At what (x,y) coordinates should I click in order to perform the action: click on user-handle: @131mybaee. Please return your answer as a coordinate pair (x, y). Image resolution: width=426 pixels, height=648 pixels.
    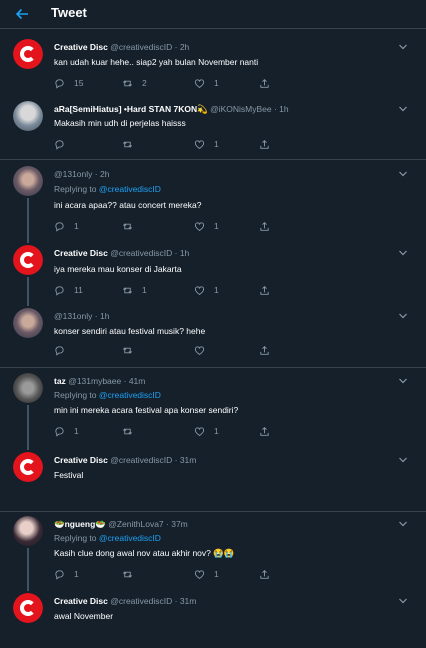
    Looking at the image, I should click on (94, 381).